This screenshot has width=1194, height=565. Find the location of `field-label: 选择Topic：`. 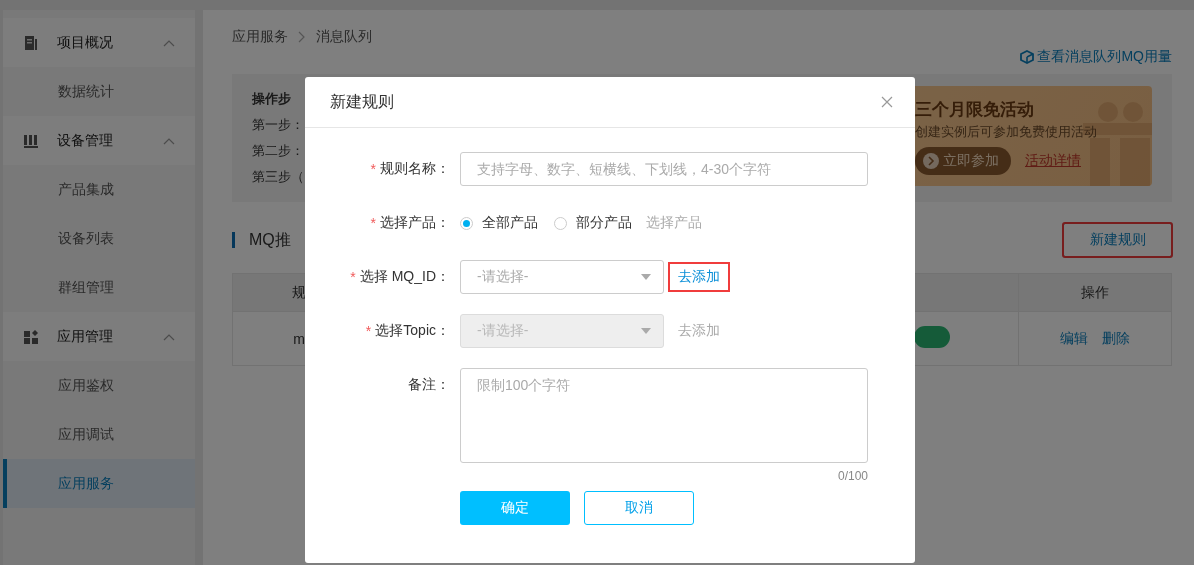

field-label: 选择Topic： is located at coordinates (412, 331).